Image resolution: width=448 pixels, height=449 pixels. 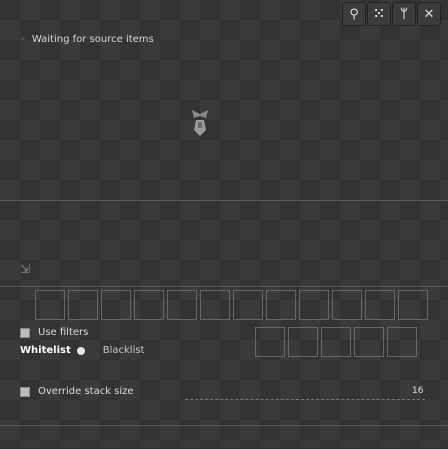 What do you see at coordinates (429, 14) in the screenshot?
I see `close-icon: ✕` at bounding box center [429, 14].